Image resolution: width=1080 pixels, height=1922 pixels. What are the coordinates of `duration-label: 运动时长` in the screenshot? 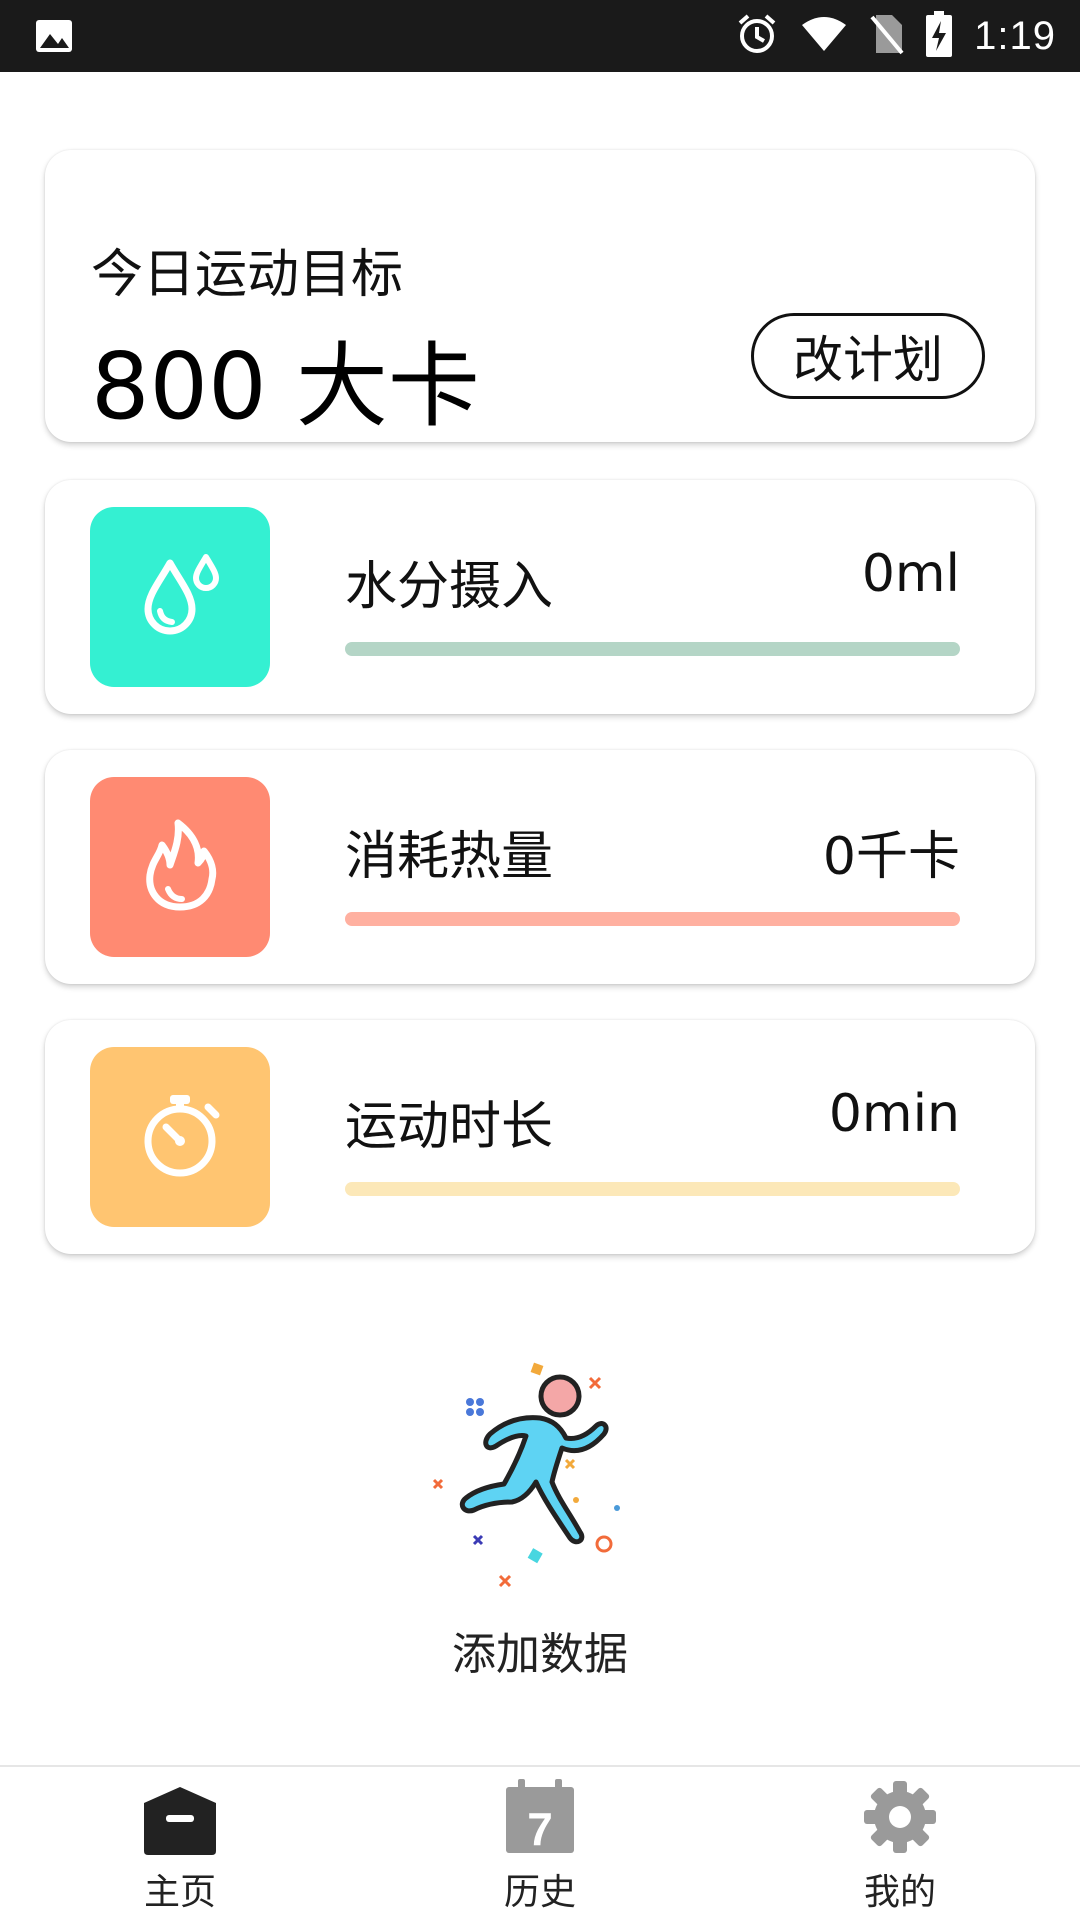 It's located at (449, 1127).